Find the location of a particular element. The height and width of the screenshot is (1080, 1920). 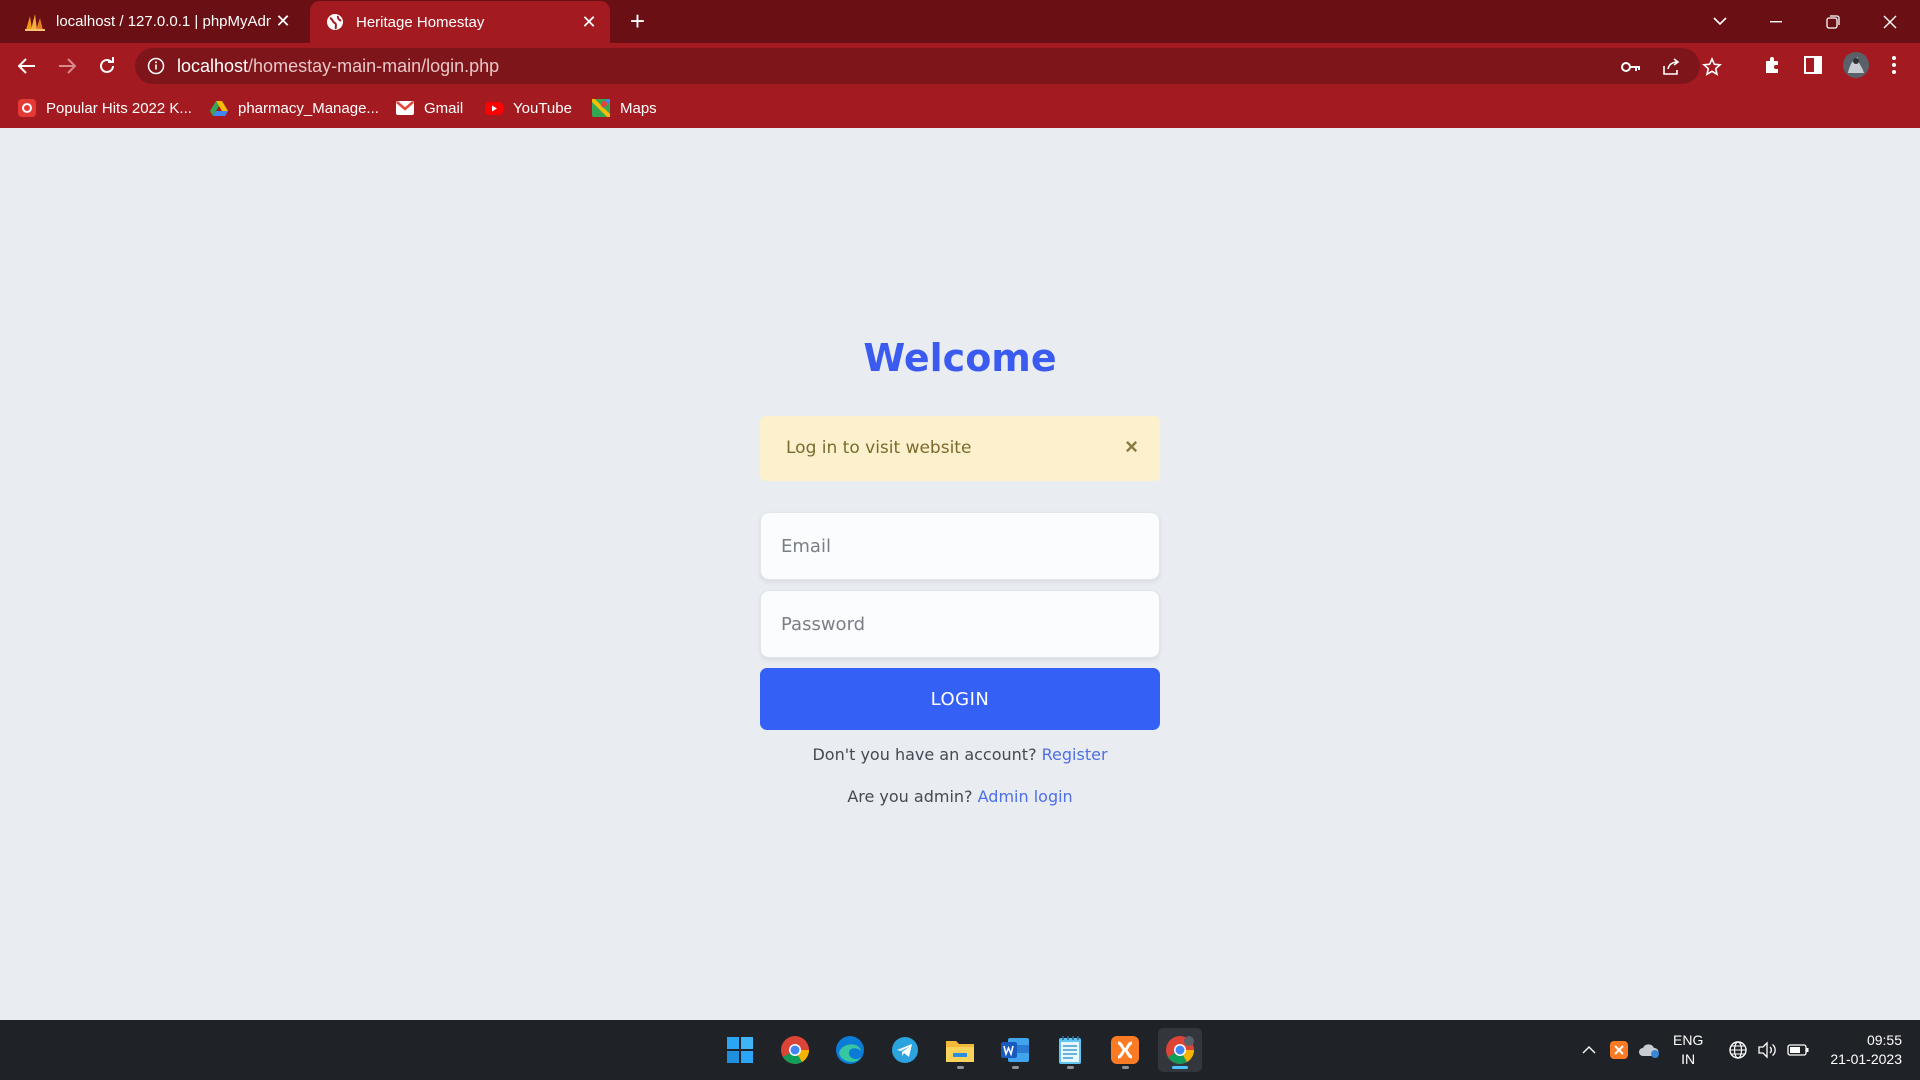

avatar is located at coordinates (1856, 65).